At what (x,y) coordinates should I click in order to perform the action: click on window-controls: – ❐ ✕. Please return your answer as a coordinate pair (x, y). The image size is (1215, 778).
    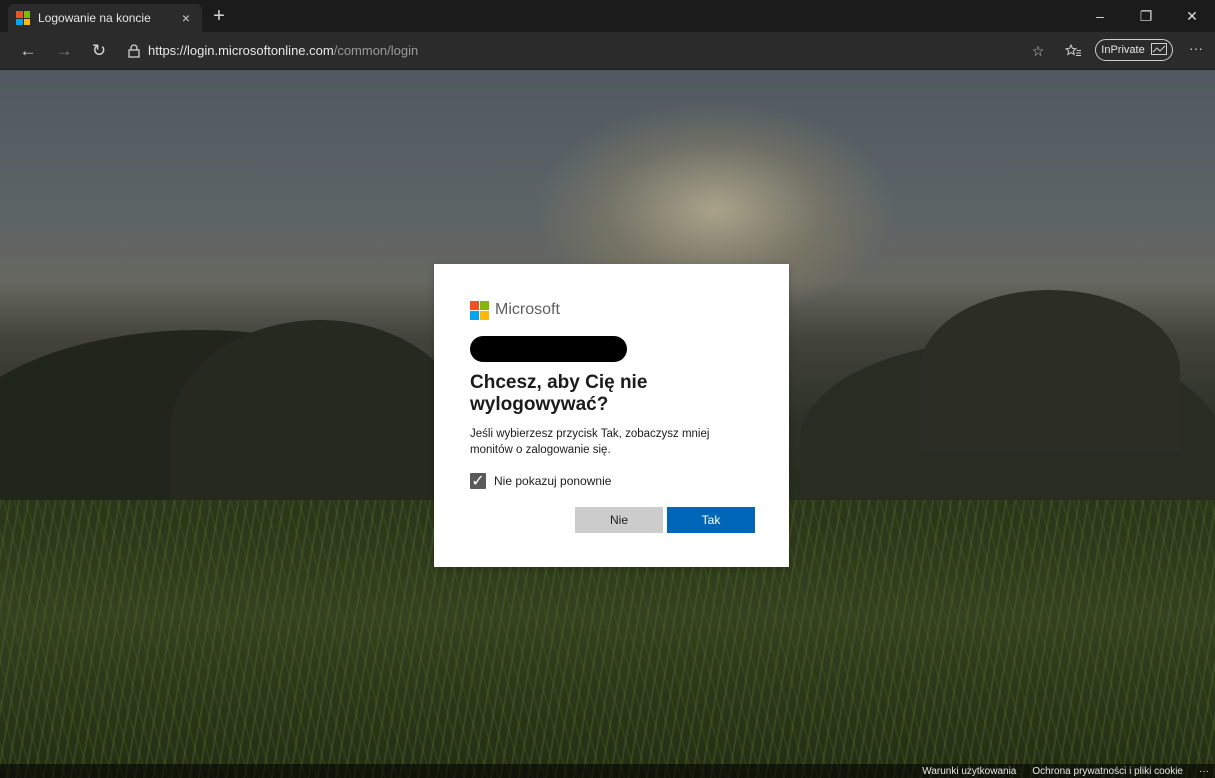
    Looking at the image, I should click on (1146, 16).